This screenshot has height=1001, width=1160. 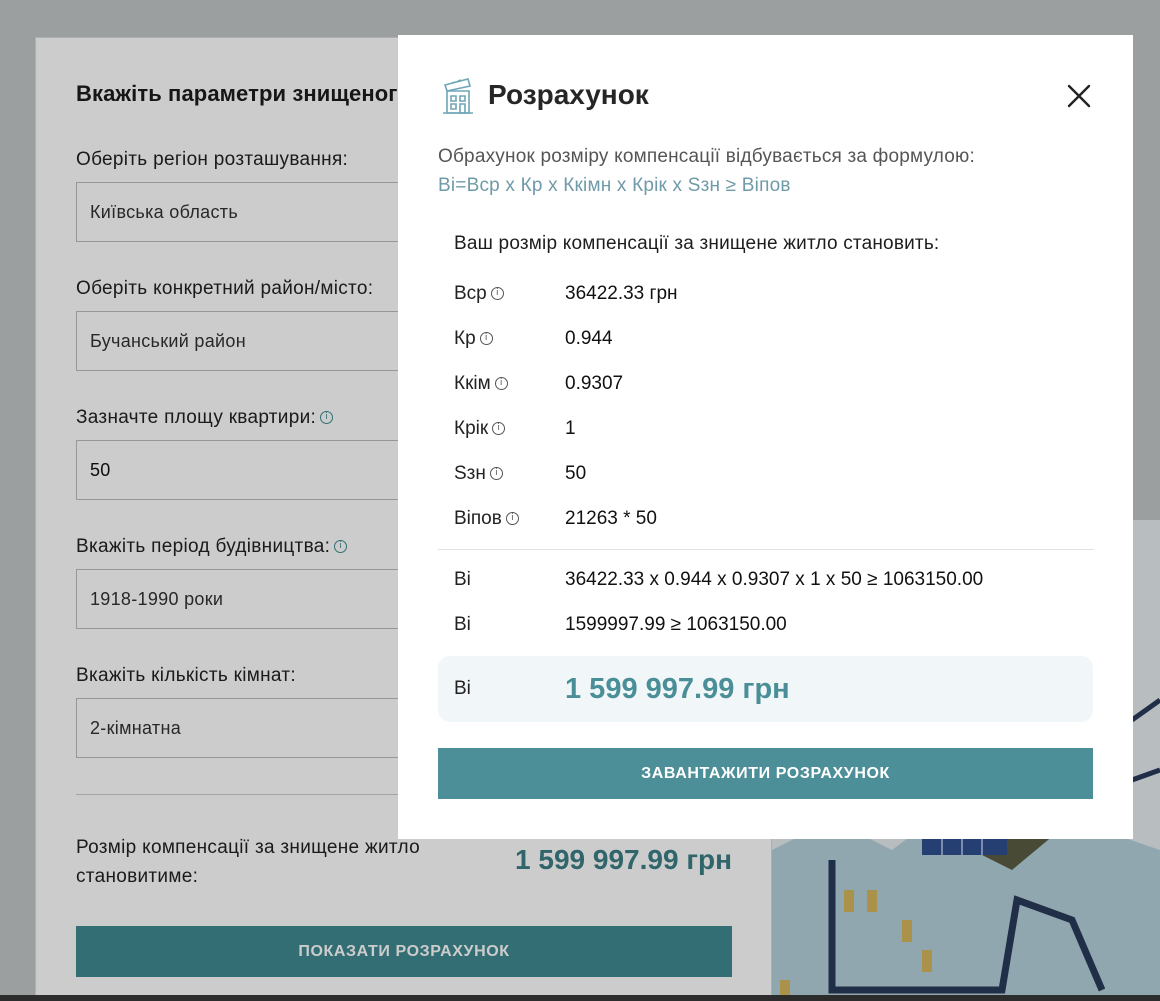 What do you see at coordinates (480, 429) in the screenshot?
I see `param-name: Крік i` at bounding box center [480, 429].